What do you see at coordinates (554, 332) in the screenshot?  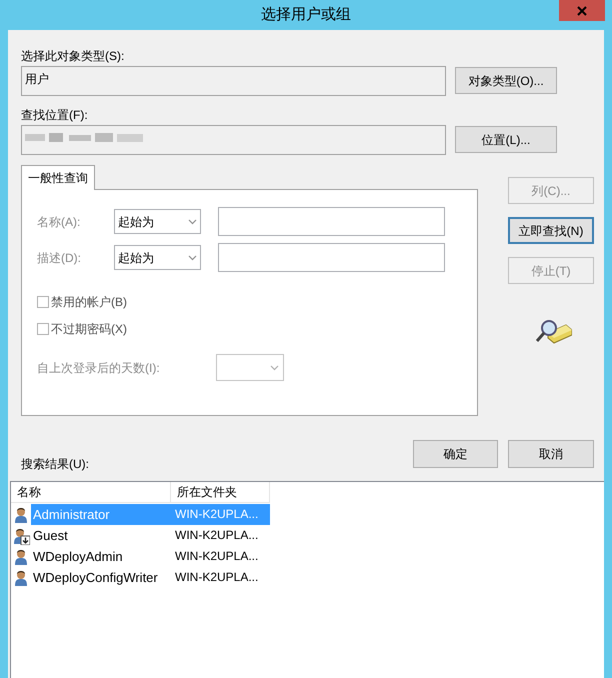 I see `search-icon` at bounding box center [554, 332].